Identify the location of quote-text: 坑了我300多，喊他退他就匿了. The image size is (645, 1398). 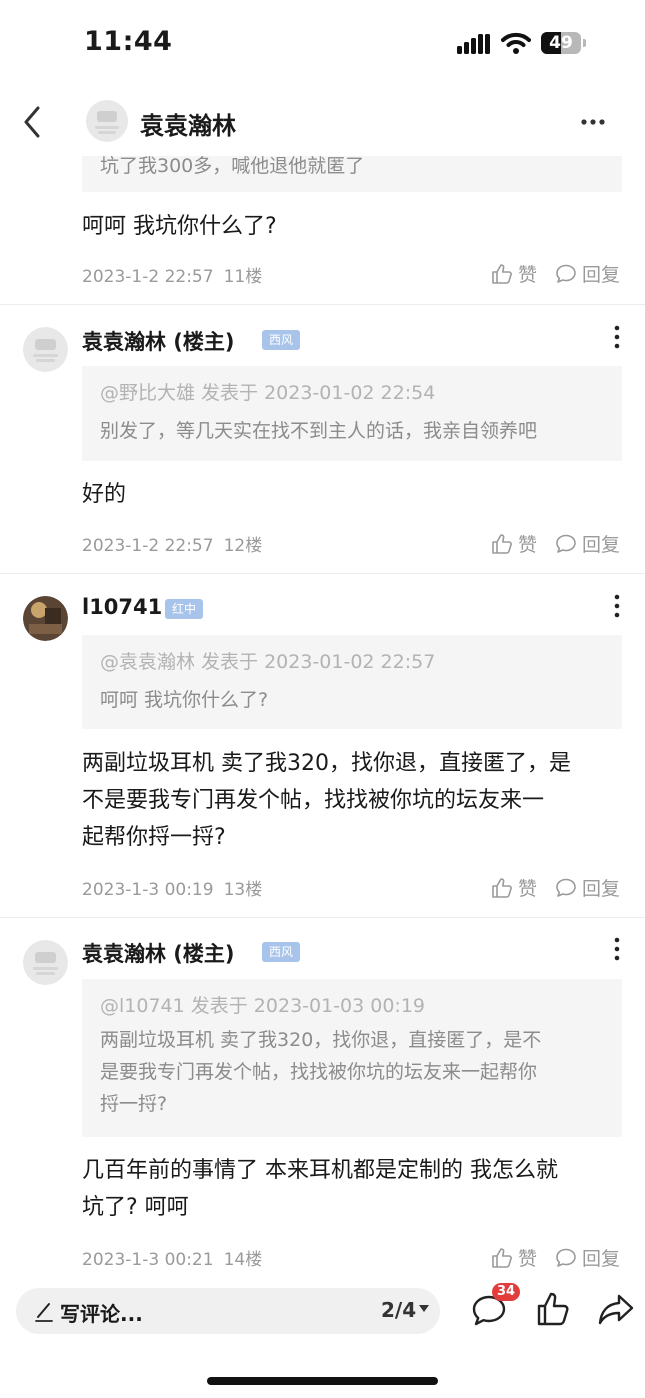
(232, 166).